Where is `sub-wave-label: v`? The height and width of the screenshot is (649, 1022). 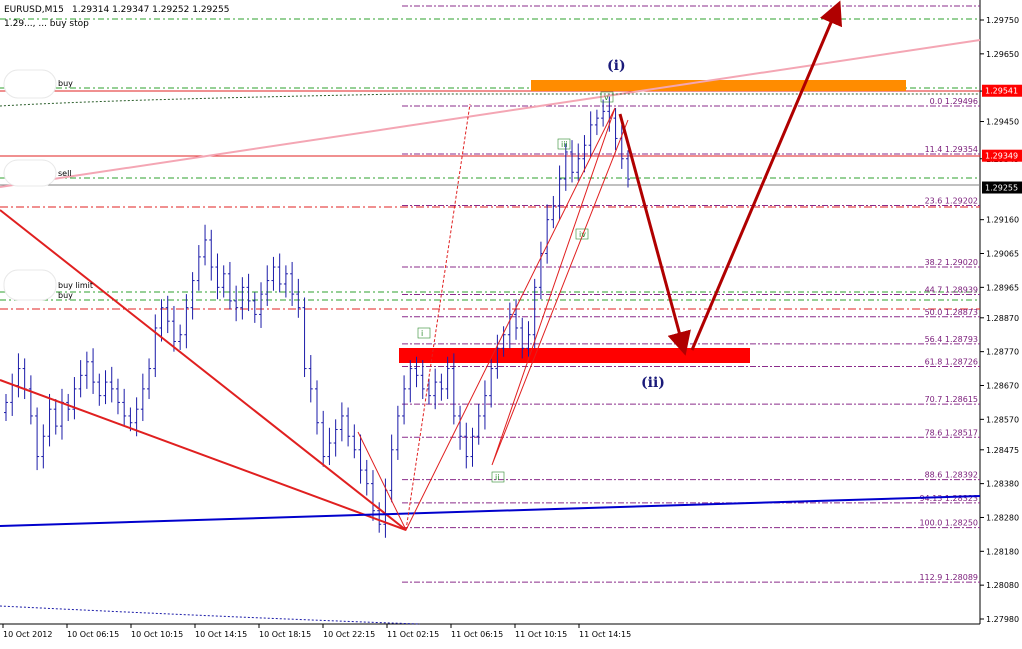
sub-wave-label: v is located at coordinates (606, 97).